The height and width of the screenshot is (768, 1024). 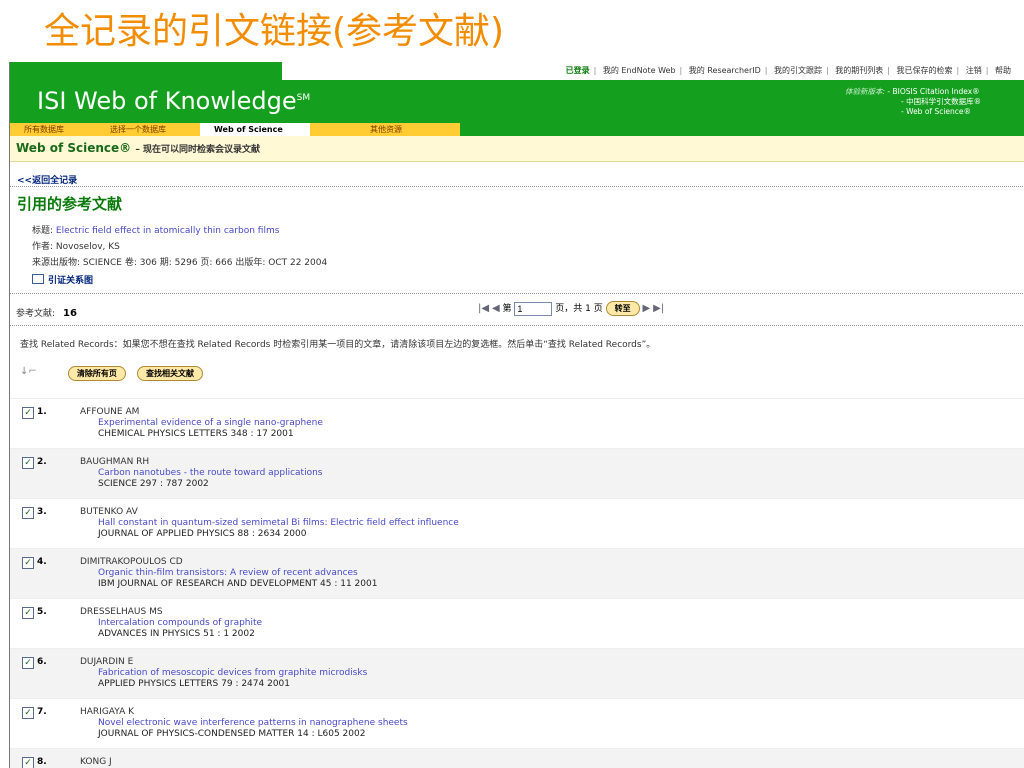 What do you see at coordinates (62, 279) in the screenshot?
I see `citation-map-link: 引证关系图` at bounding box center [62, 279].